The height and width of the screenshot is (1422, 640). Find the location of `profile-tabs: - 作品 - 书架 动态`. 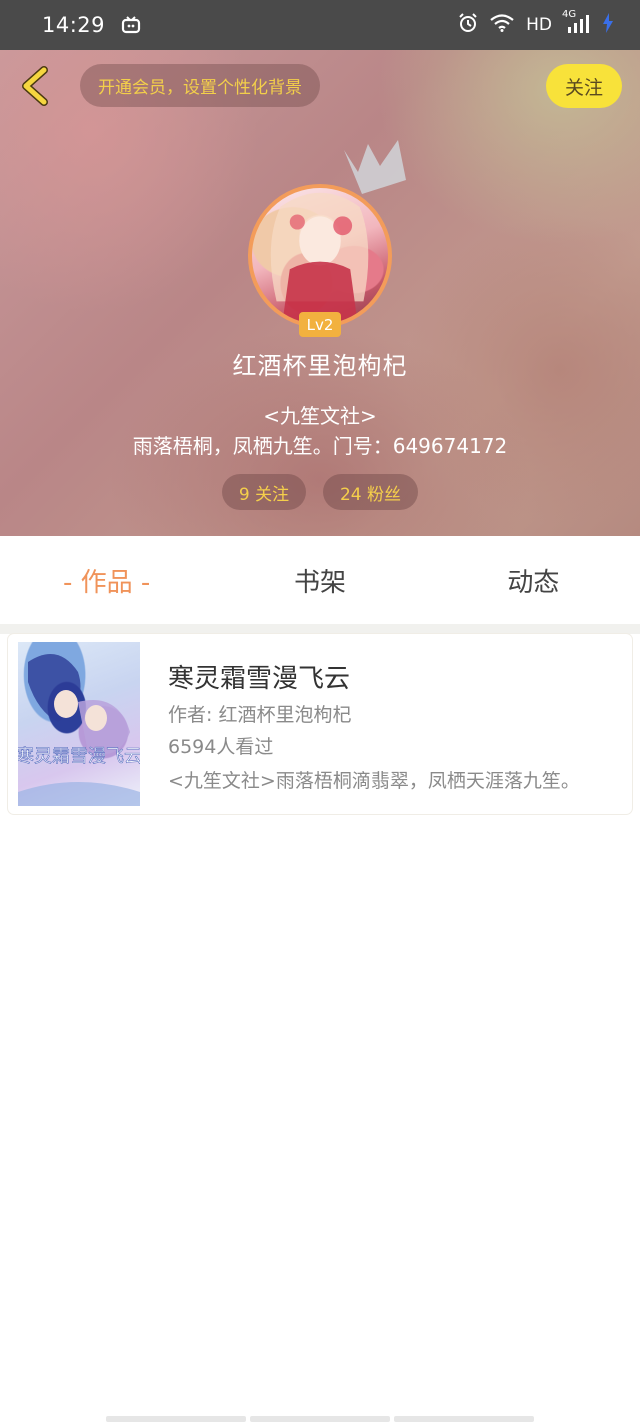

profile-tabs: - 作品 - 书架 动态 is located at coordinates (320, 580).